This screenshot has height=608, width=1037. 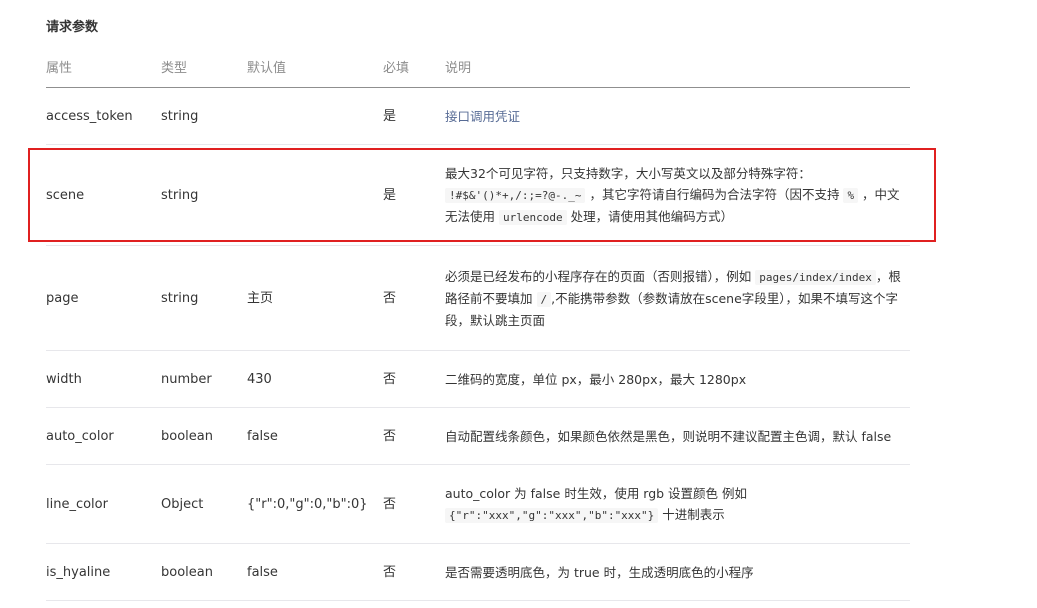 What do you see at coordinates (677, 116) in the screenshot?
I see `param-desc: 接口调用凭证` at bounding box center [677, 116].